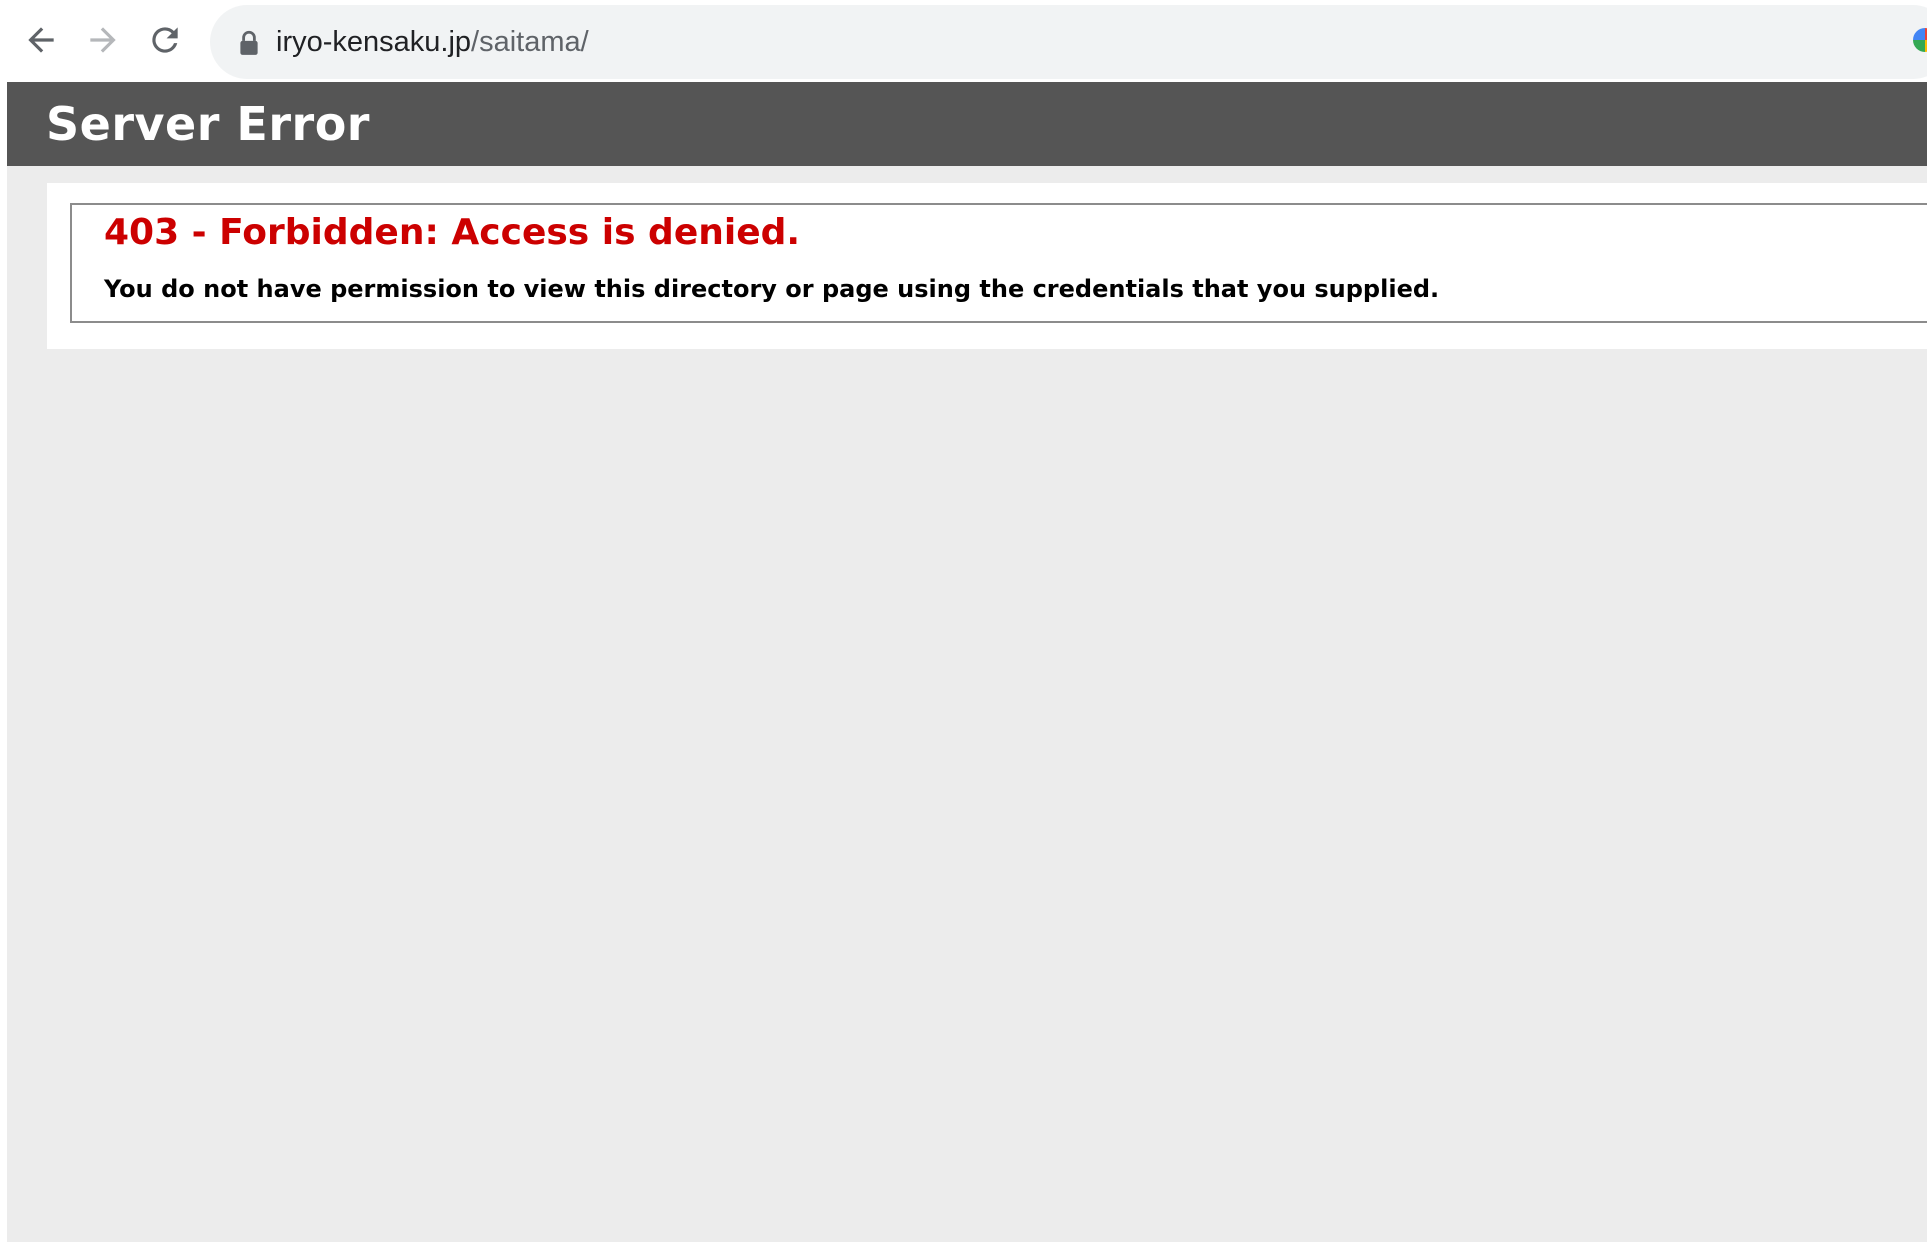  I want to click on back-button, so click(41, 40).